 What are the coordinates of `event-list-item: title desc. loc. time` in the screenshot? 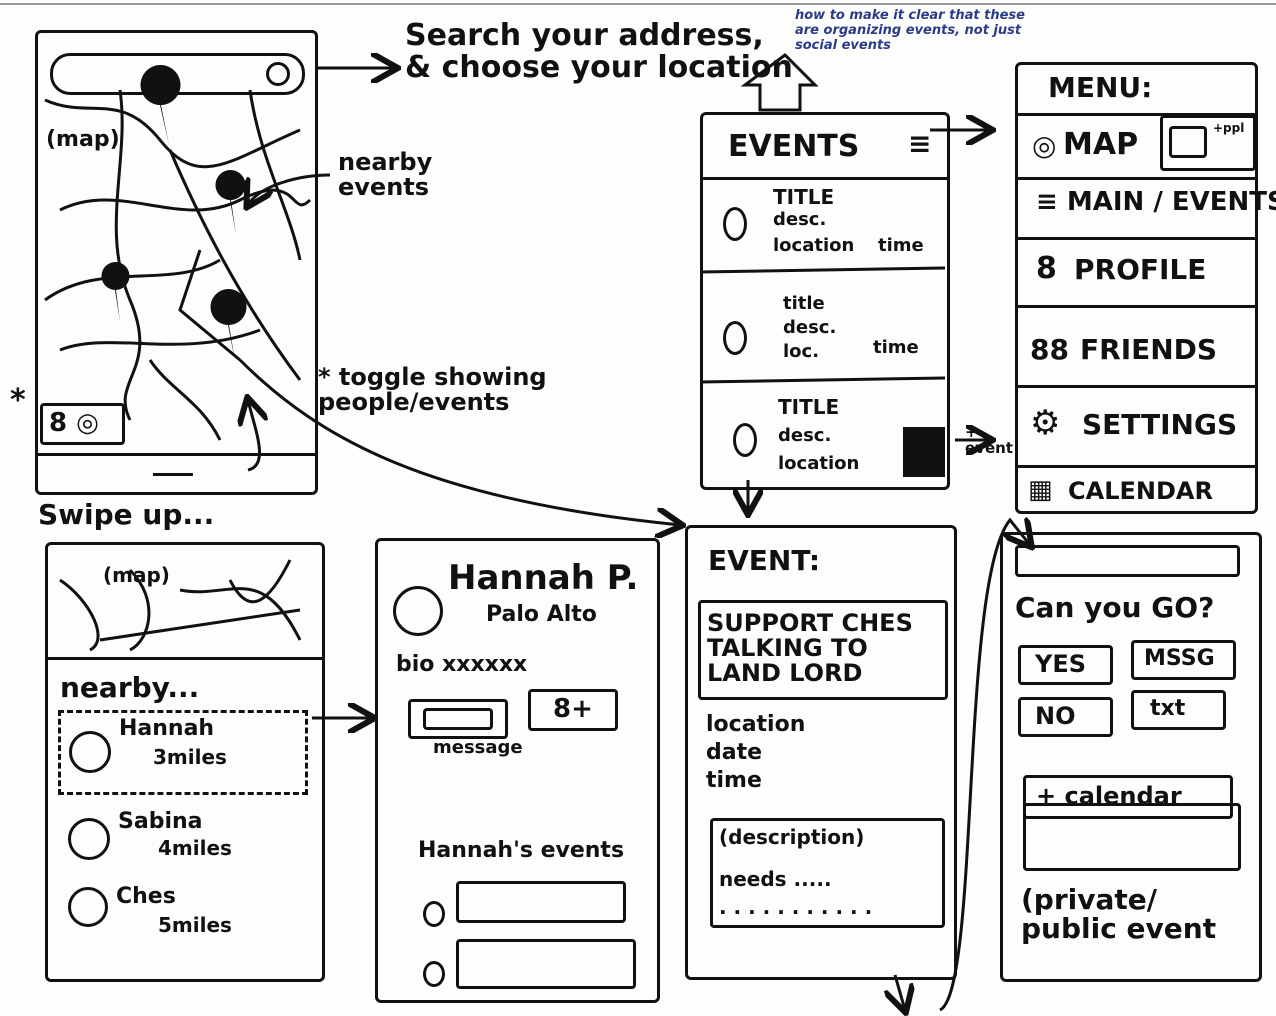 It's located at (828, 339).